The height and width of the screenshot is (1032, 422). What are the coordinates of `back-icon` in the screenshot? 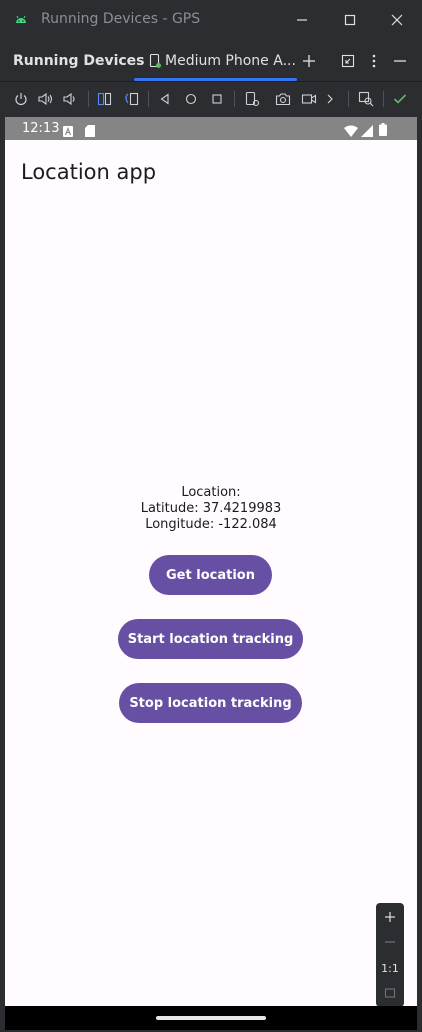 It's located at (165, 99).